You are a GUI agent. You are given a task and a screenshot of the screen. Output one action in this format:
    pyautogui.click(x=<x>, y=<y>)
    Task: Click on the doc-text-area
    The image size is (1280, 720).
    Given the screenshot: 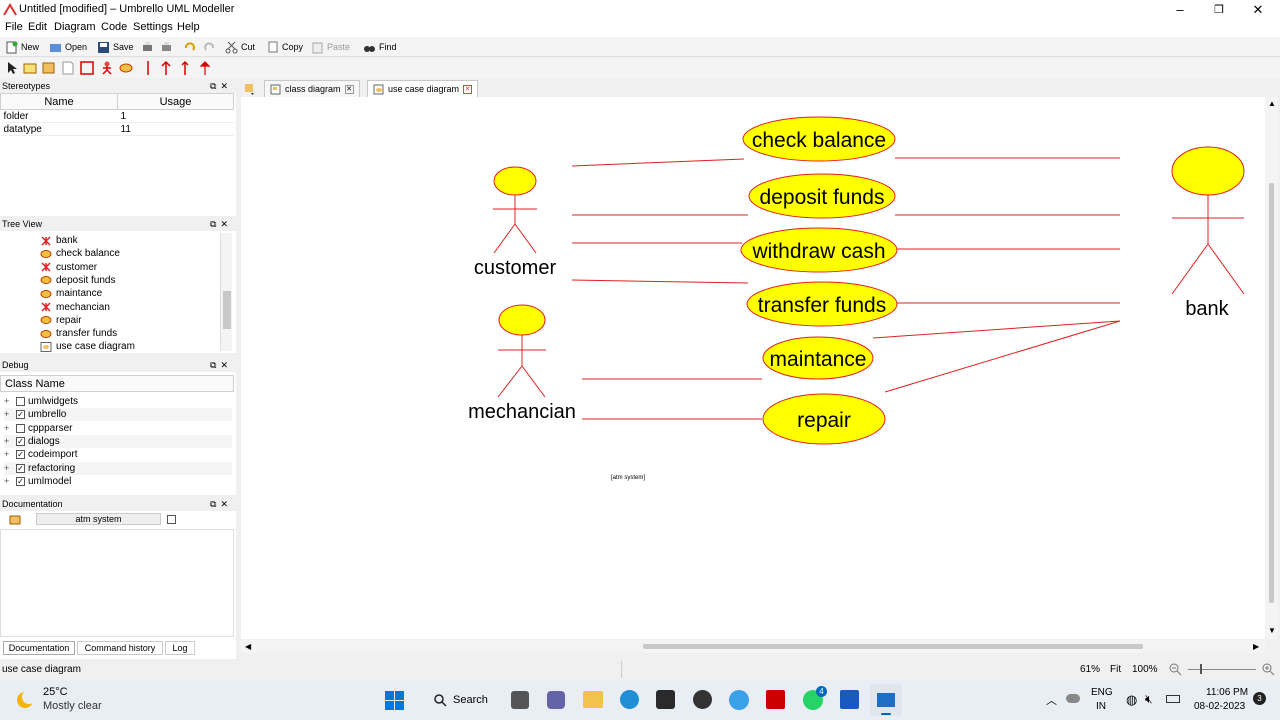 What is the action you would take?
    pyautogui.click(x=117, y=583)
    